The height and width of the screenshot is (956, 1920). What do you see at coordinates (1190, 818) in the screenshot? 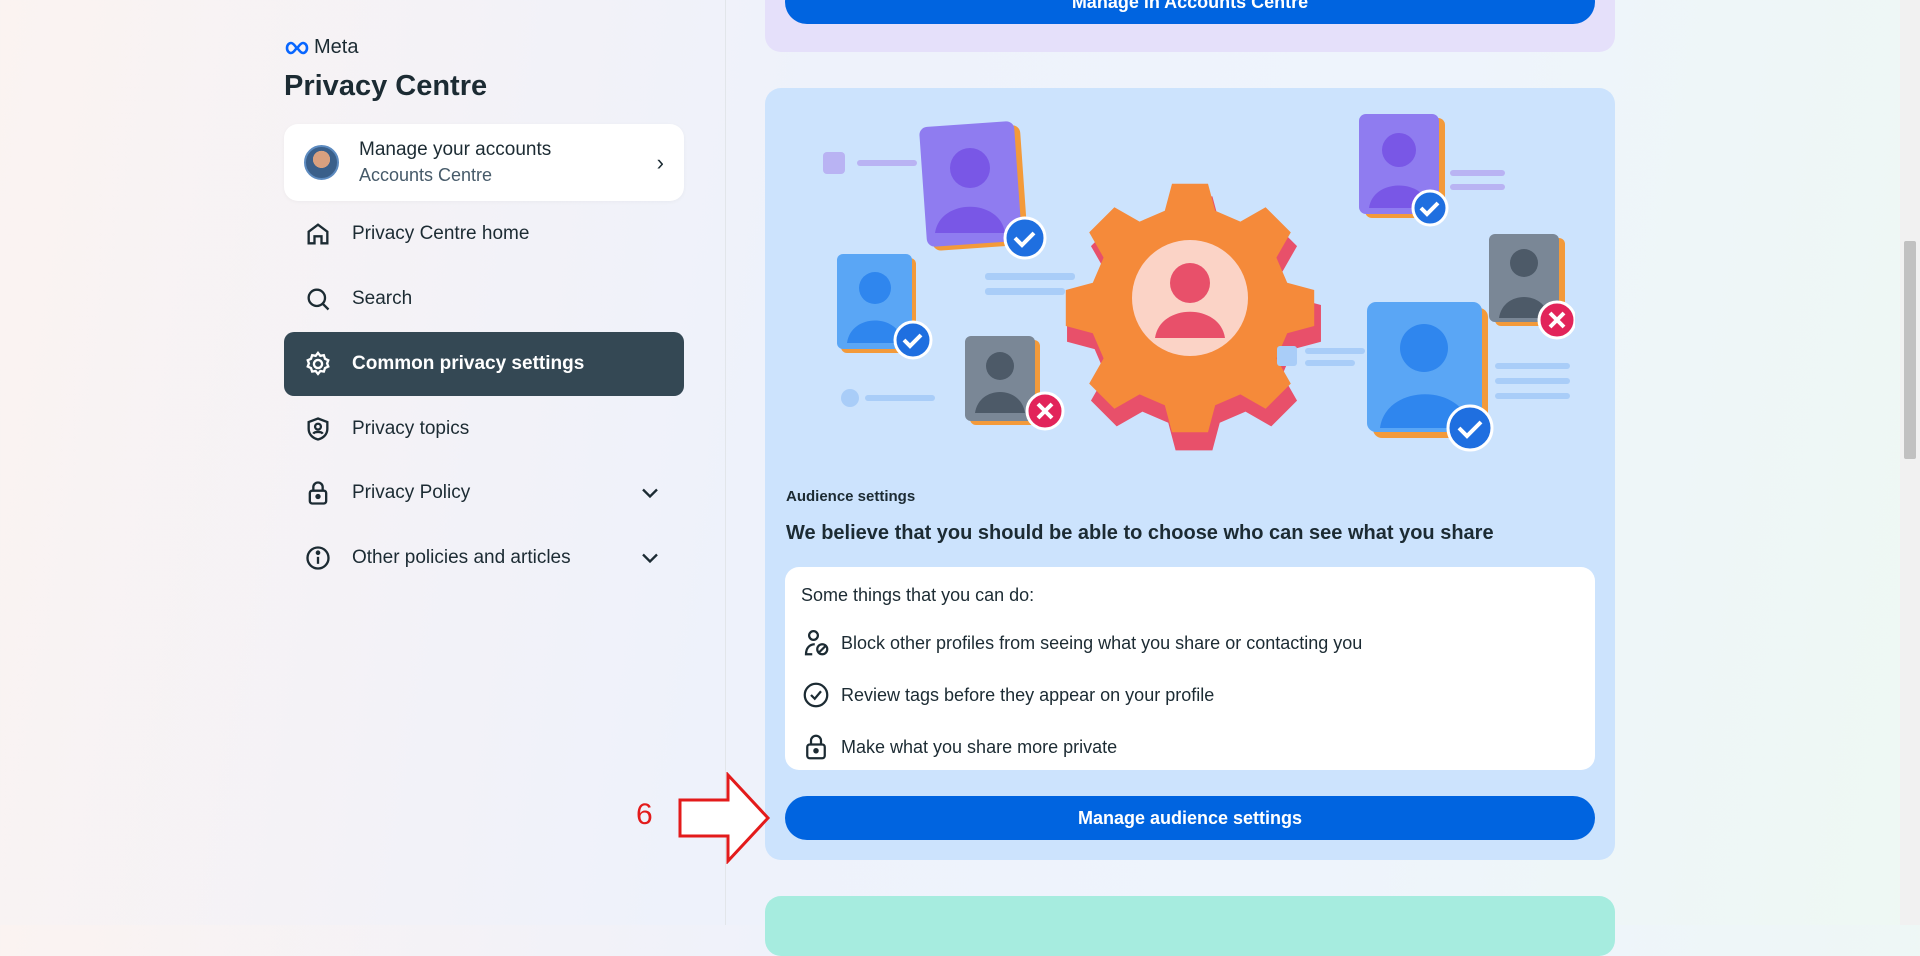
I see `manage-audience-settings-button: Manage audience settings` at bounding box center [1190, 818].